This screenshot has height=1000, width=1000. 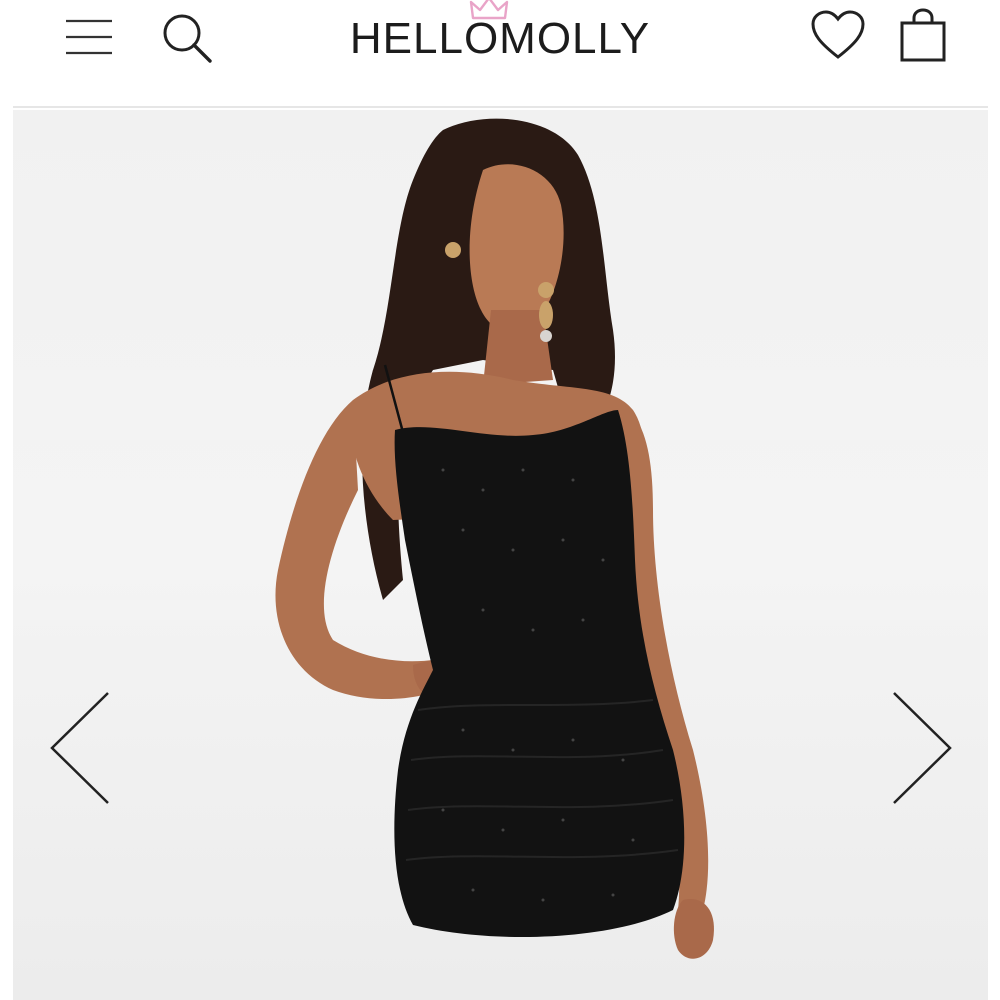 I want to click on site-header: HELLOMOLLY, so click(x=500, y=54).